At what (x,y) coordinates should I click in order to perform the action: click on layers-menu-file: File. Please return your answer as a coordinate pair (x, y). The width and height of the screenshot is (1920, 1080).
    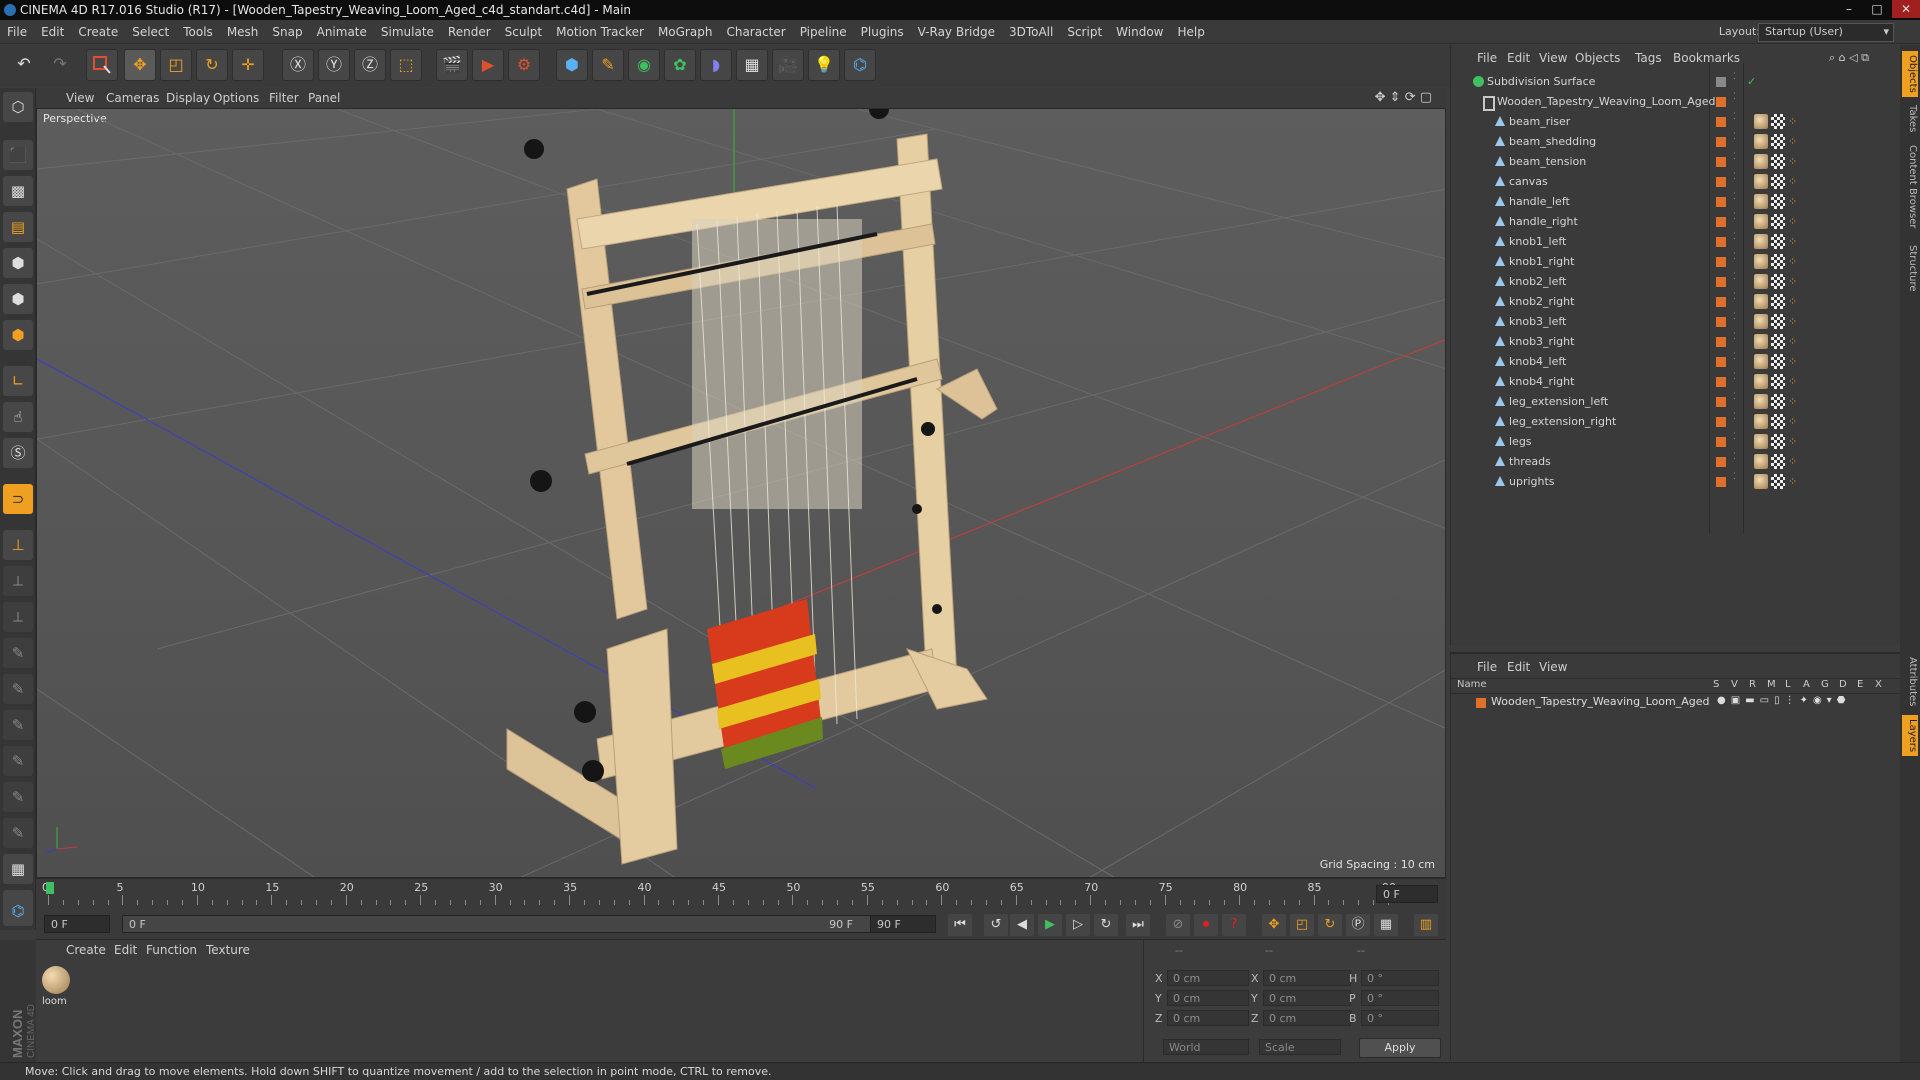
    Looking at the image, I should click on (1487, 667).